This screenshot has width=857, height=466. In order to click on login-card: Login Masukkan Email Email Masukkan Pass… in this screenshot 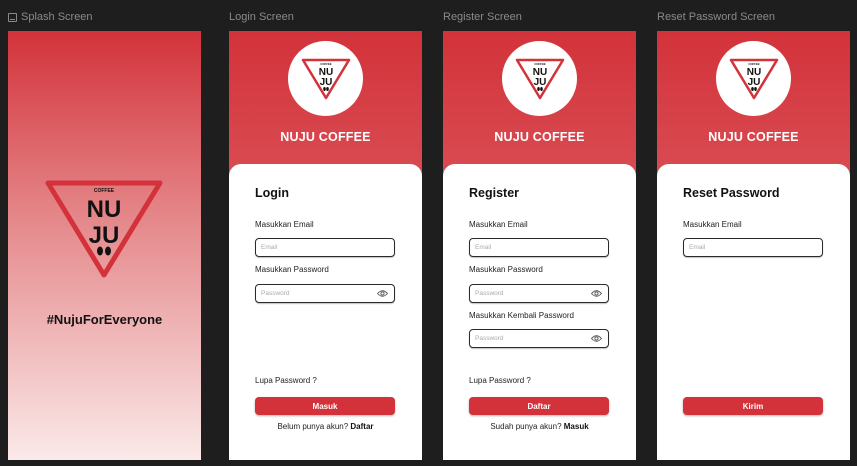, I will do `click(325, 312)`.